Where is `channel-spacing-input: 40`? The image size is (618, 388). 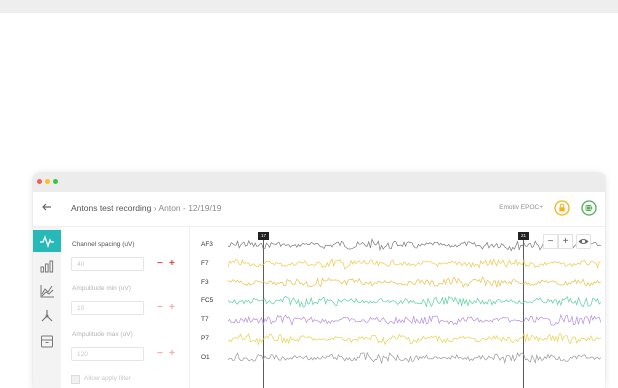
channel-spacing-input: 40 is located at coordinates (107, 264).